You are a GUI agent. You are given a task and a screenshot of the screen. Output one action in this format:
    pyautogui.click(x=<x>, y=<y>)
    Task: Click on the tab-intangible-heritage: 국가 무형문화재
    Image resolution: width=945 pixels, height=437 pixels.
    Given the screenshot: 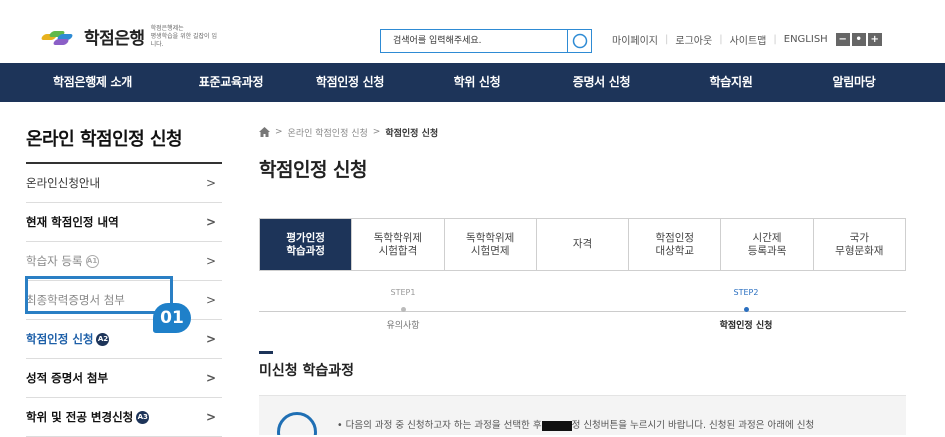 What is the action you would take?
    pyautogui.click(x=859, y=244)
    